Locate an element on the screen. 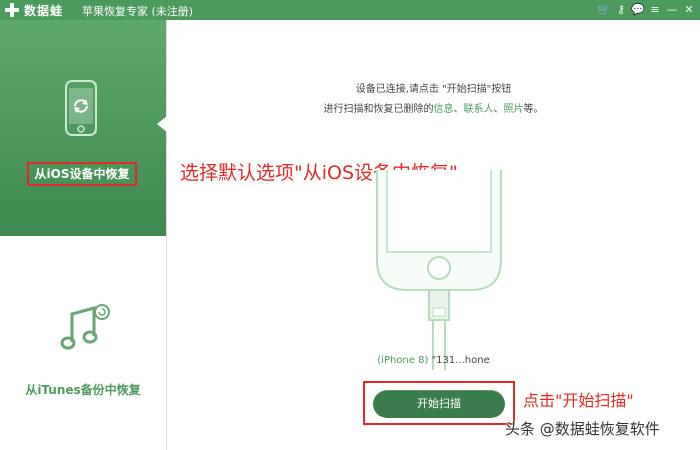 The width and height of the screenshot is (700, 450). desc-sep2: 、 is located at coordinates (498, 109).